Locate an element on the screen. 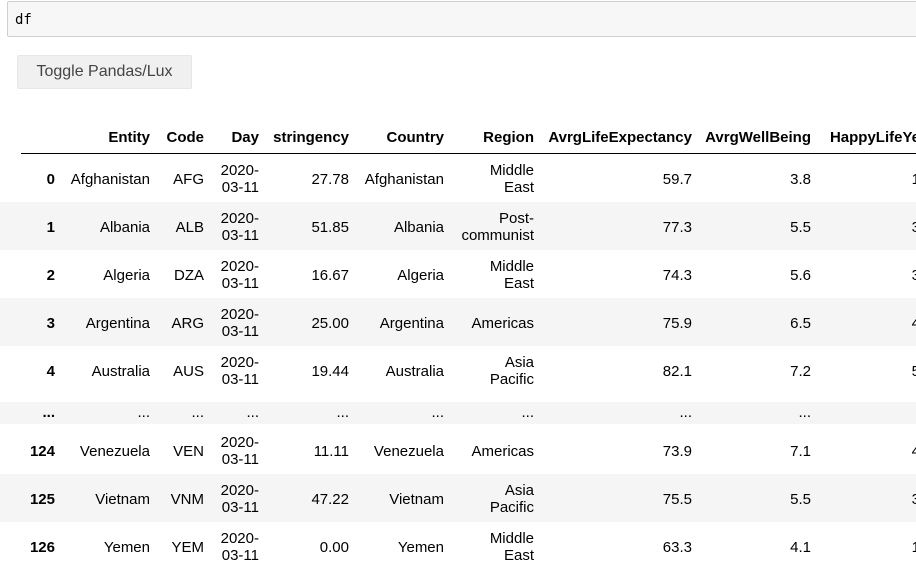 Image resolution: width=916 pixels, height=570 pixels. cell-life-expectancy: 75.5 is located at coordinates (677, 499).